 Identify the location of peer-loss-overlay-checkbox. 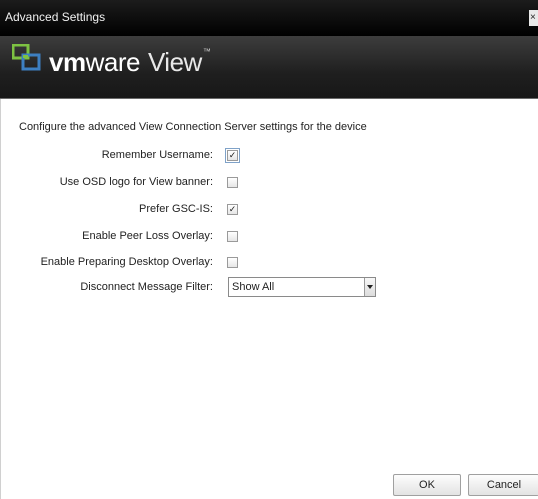
(232, 236).